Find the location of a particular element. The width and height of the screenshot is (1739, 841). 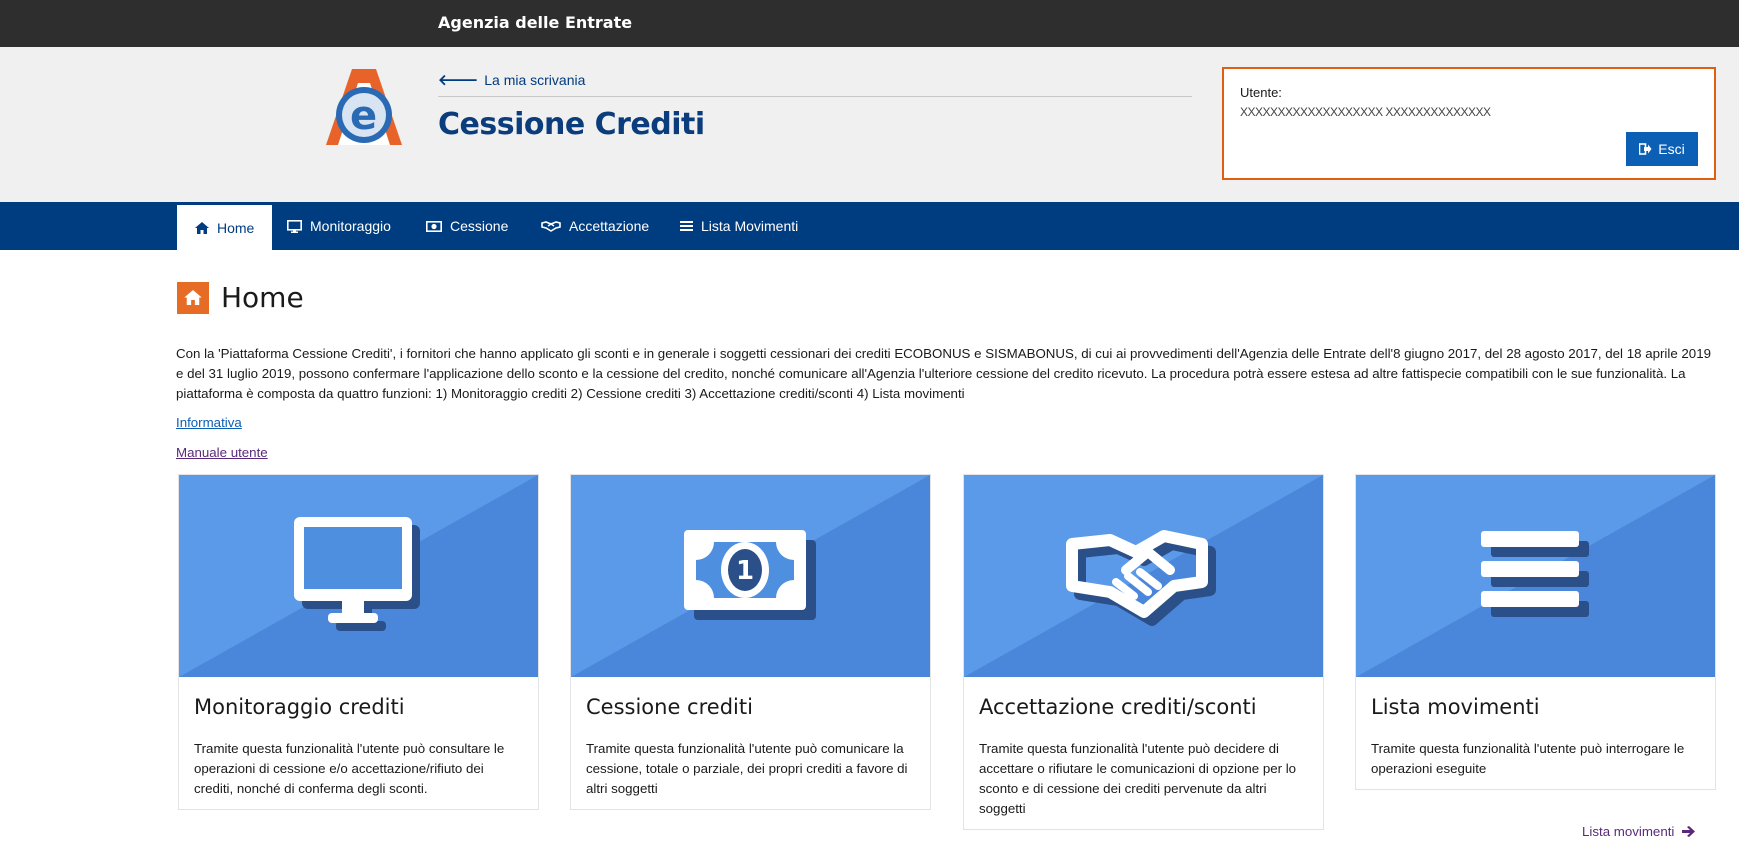

card-title: Monitoraggio crediti is located at coordinates (299, 707).